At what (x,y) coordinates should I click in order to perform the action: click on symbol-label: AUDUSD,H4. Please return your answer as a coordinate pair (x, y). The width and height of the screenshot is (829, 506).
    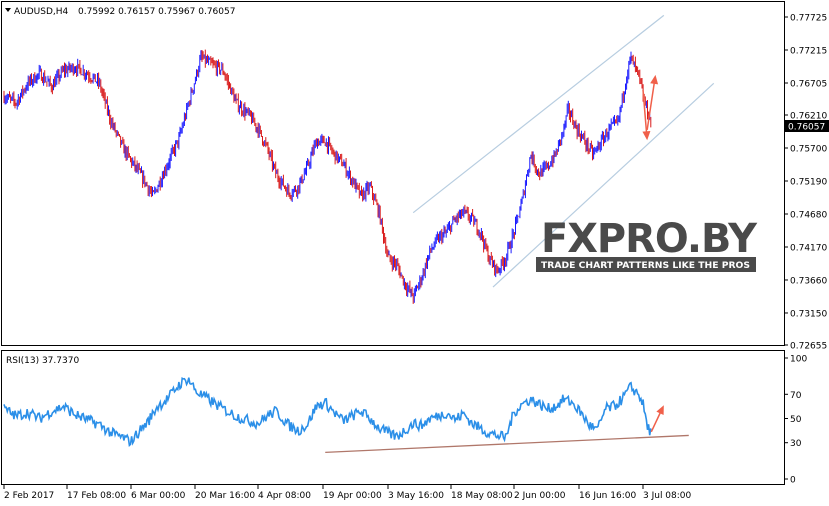
    Looking at the image, I should click on (41, 12).